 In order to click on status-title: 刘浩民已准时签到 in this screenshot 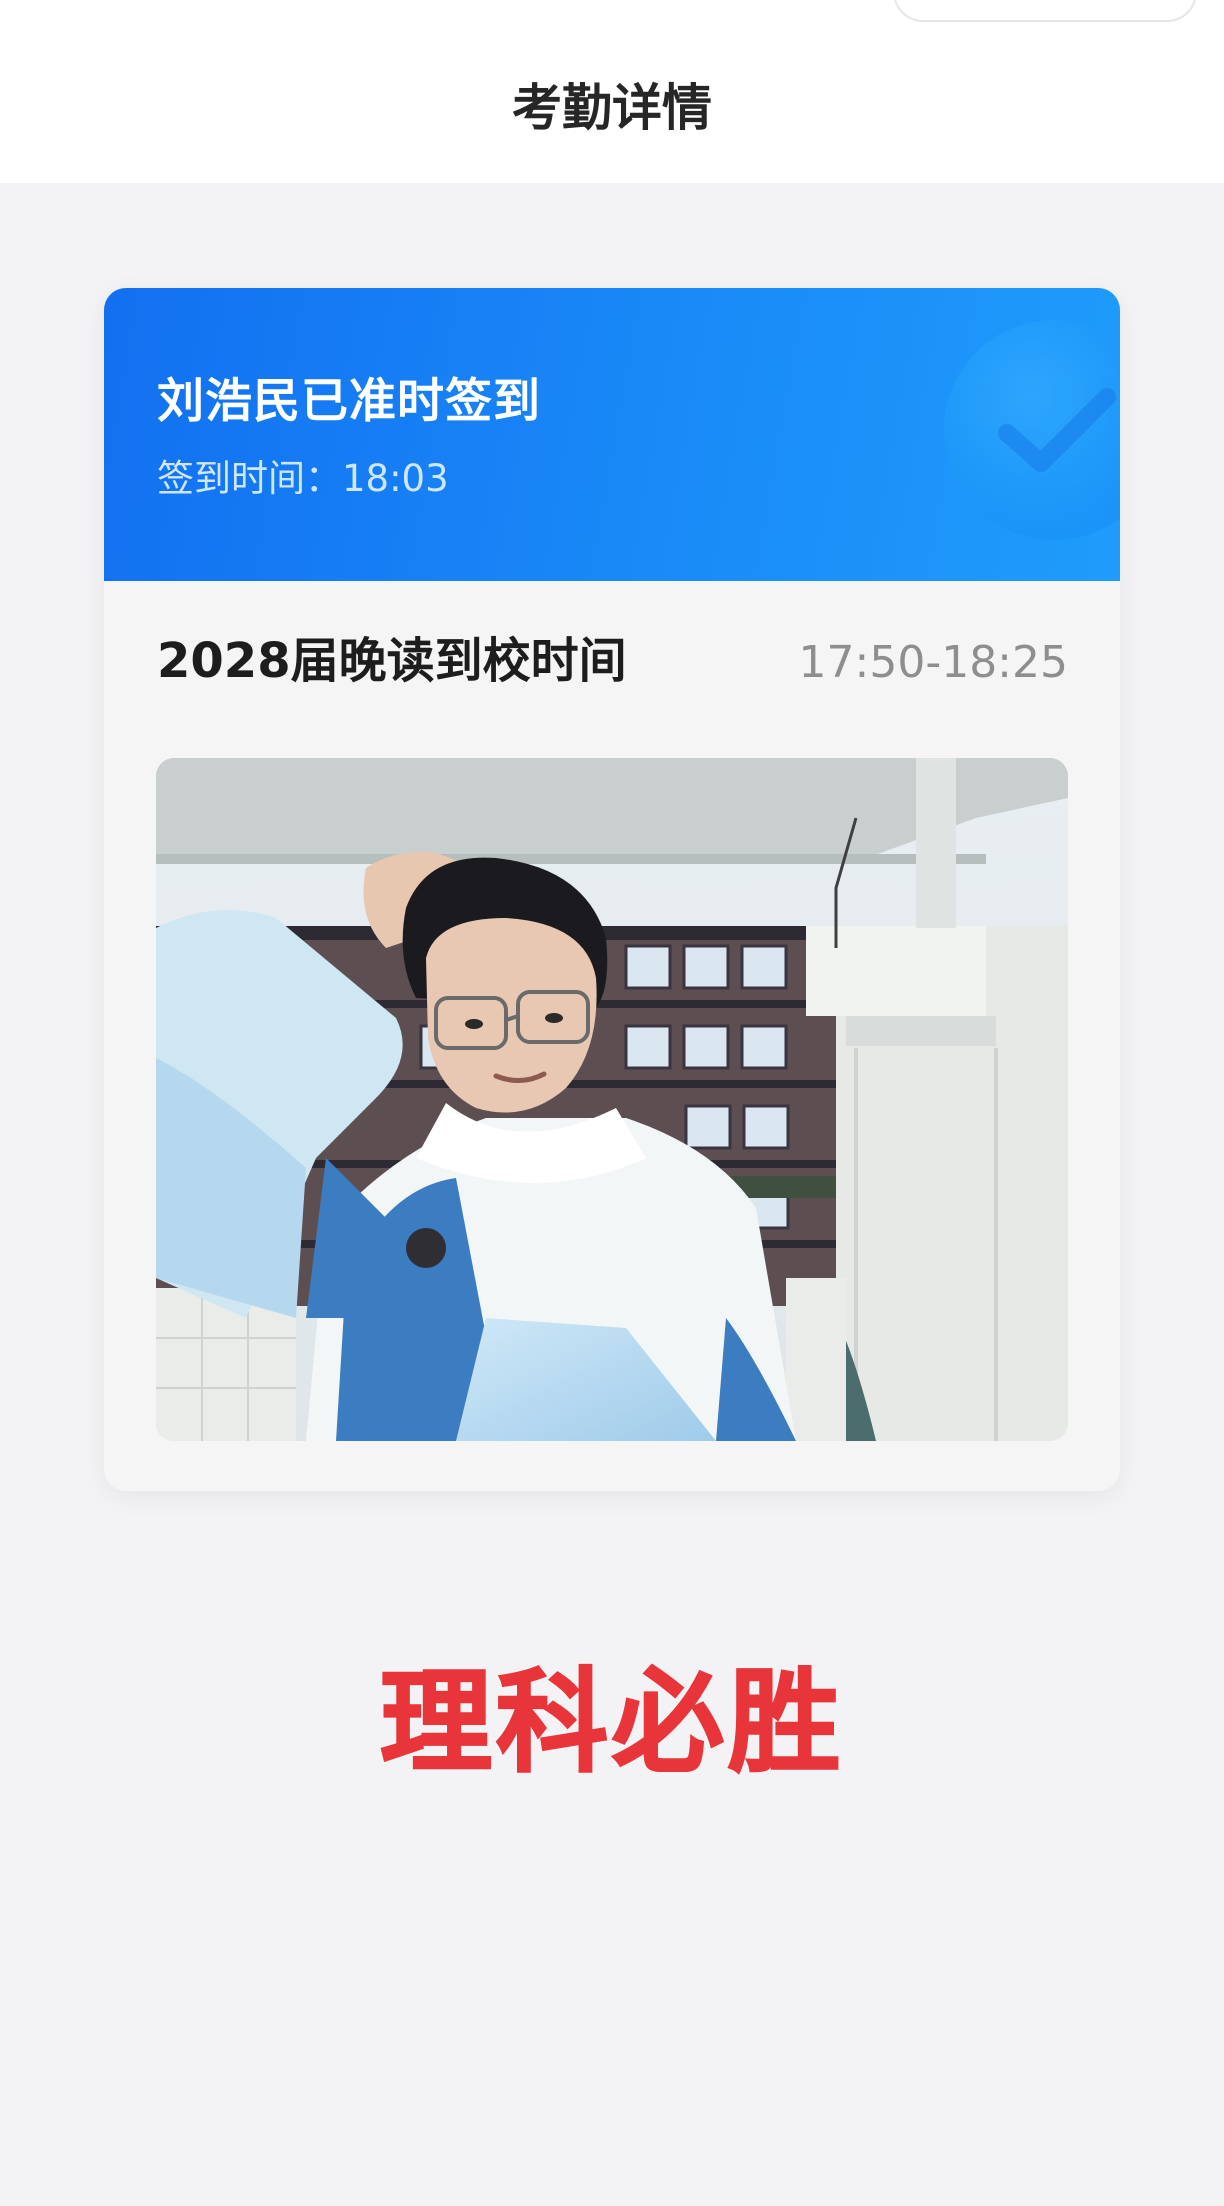, I will do `click(349, 401)`.